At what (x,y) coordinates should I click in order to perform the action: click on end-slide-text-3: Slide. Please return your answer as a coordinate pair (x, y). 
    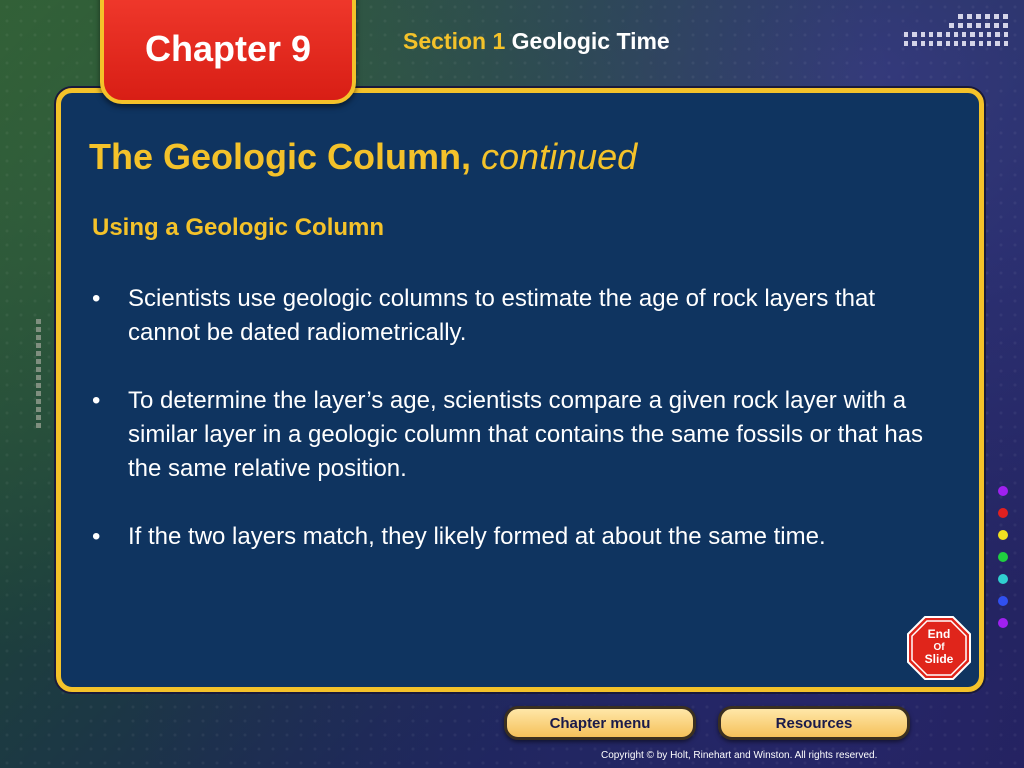
    Looking at the image, I should click on (939, 659).